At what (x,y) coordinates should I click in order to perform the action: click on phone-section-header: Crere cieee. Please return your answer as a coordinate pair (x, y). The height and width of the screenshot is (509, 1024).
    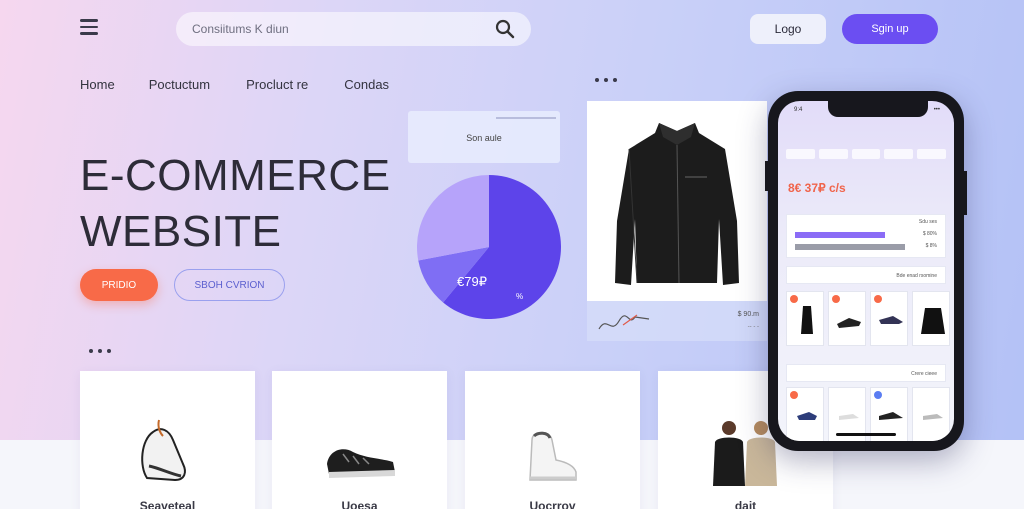
    Looking at the image, I should click on (866, 373).